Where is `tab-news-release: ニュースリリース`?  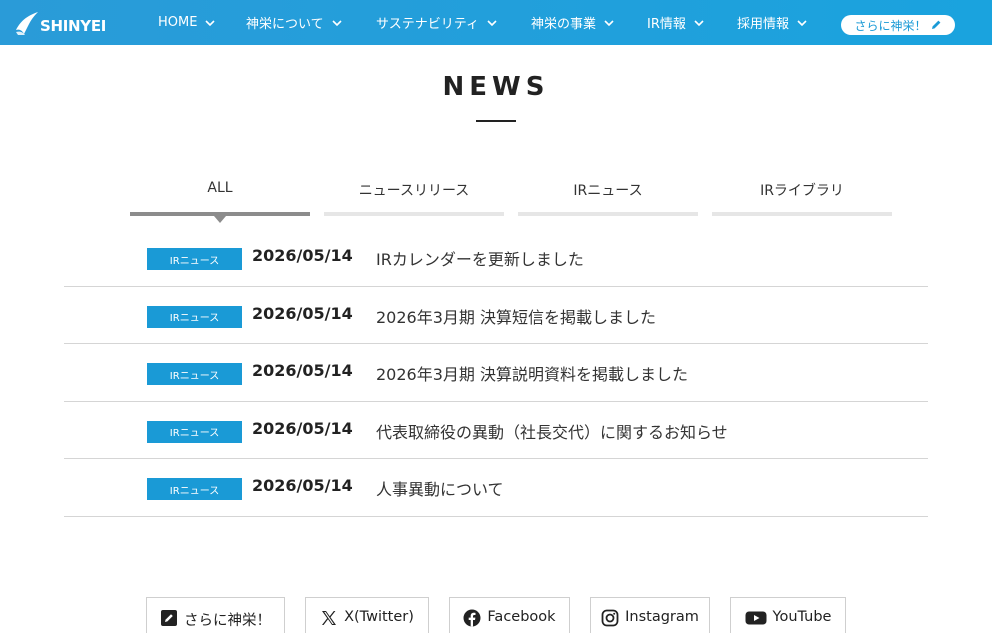 tab-news-release: ニュースリリース is located at coordinates (414, 193).